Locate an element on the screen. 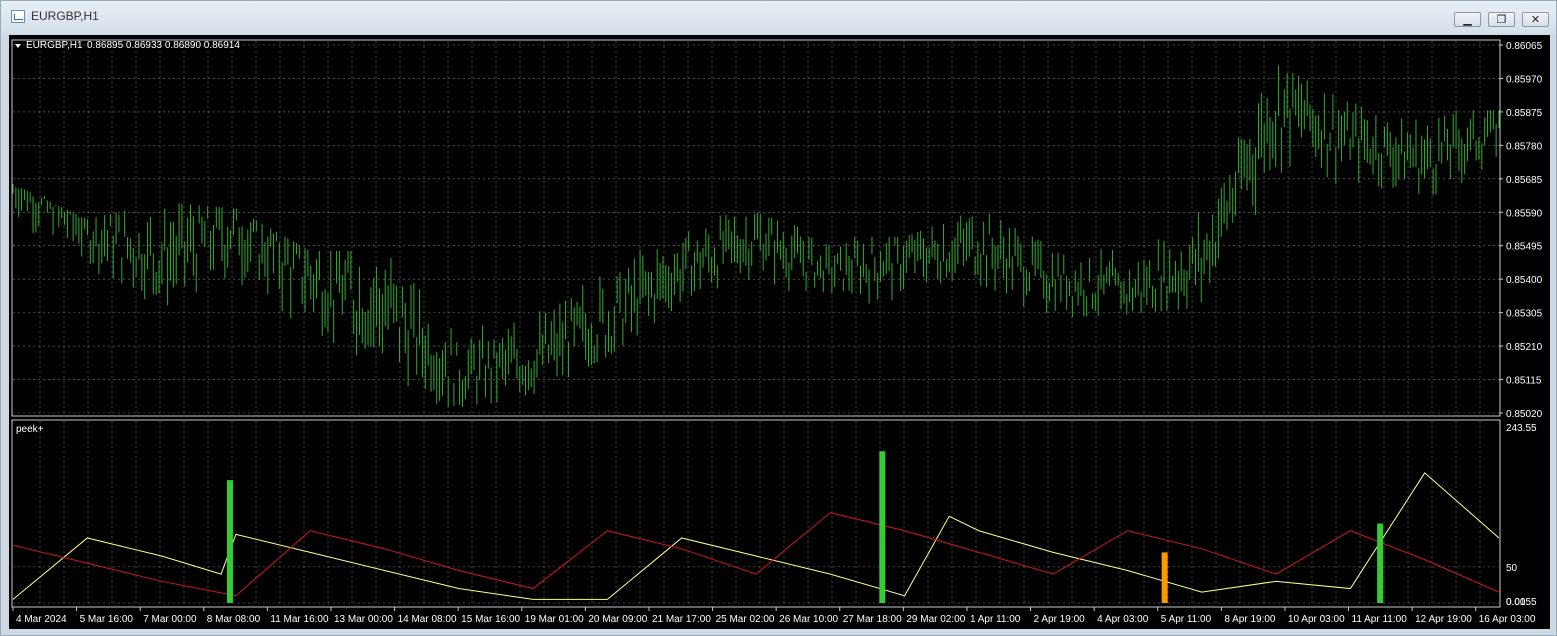 The height and width of the screenshot is (636, 1557). ohlc-values: 0.86895 0.86933 0.86890 0.86914 is located at coordinates (163, 45).